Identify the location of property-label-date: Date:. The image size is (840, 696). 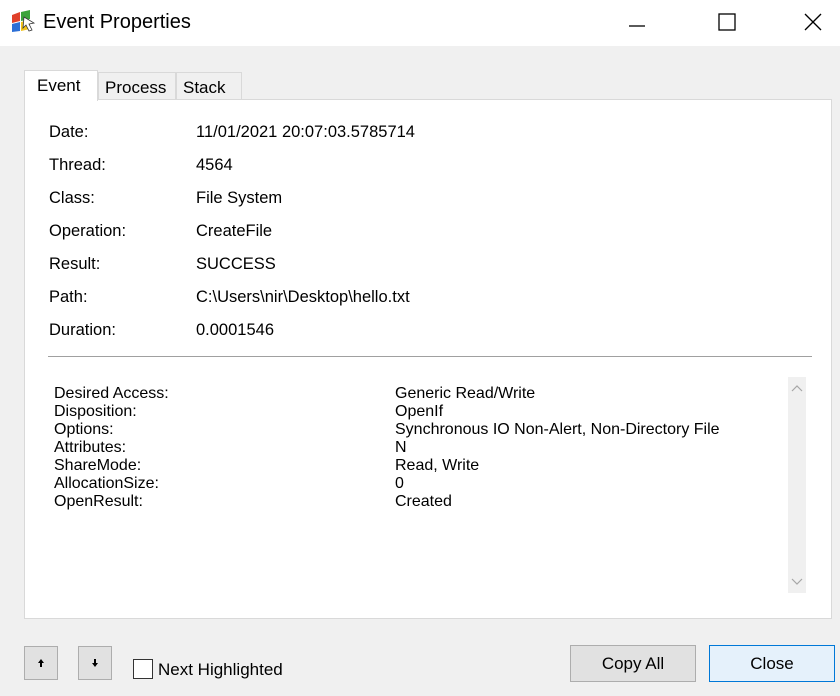
(69, 132).